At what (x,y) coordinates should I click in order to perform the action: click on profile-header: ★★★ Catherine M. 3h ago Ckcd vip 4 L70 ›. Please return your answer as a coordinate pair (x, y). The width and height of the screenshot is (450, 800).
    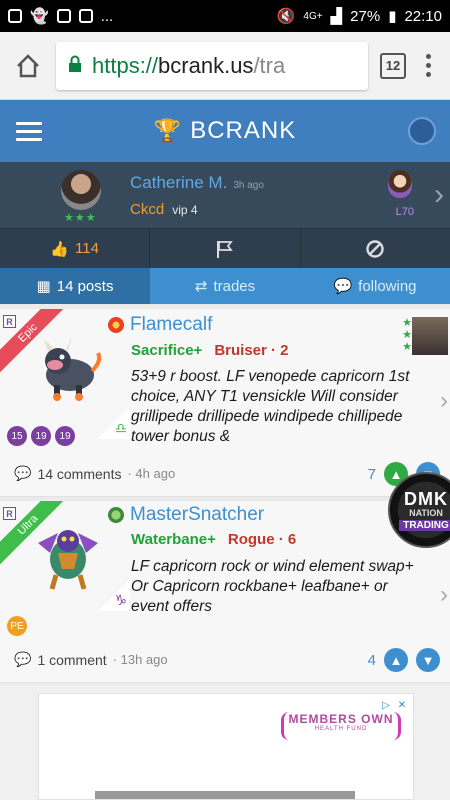
    Looking at the image, I should click on (225, 195).